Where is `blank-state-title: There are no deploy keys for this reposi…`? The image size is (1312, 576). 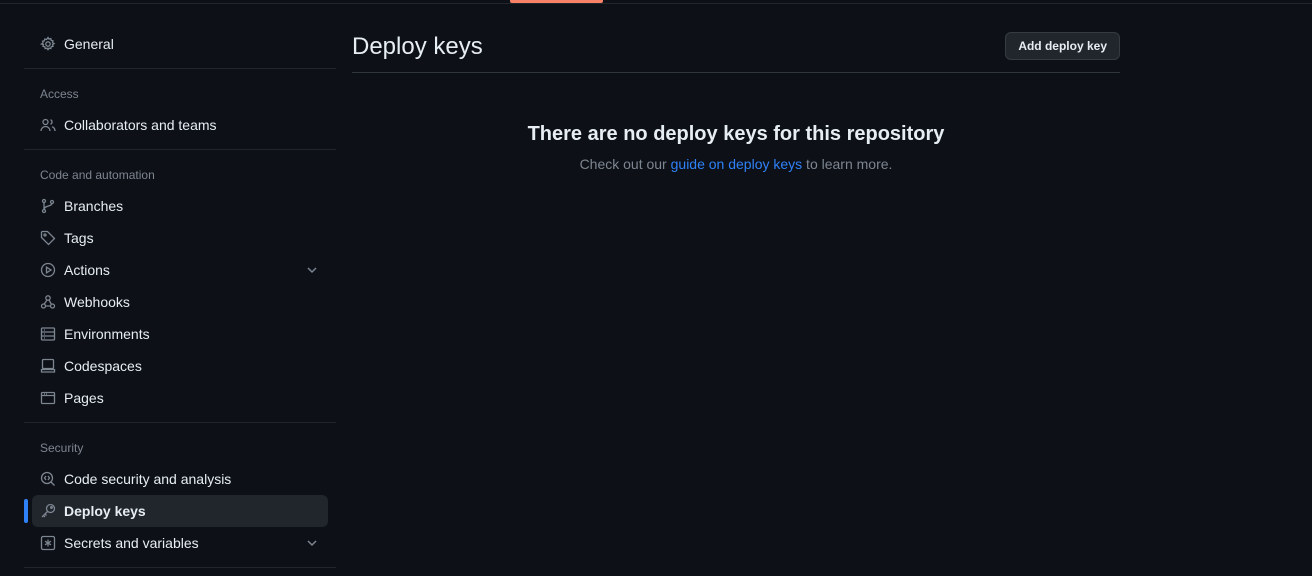
blank-state-title: There are no deploy keys for this reposi… is located at coordinates (736, 134).